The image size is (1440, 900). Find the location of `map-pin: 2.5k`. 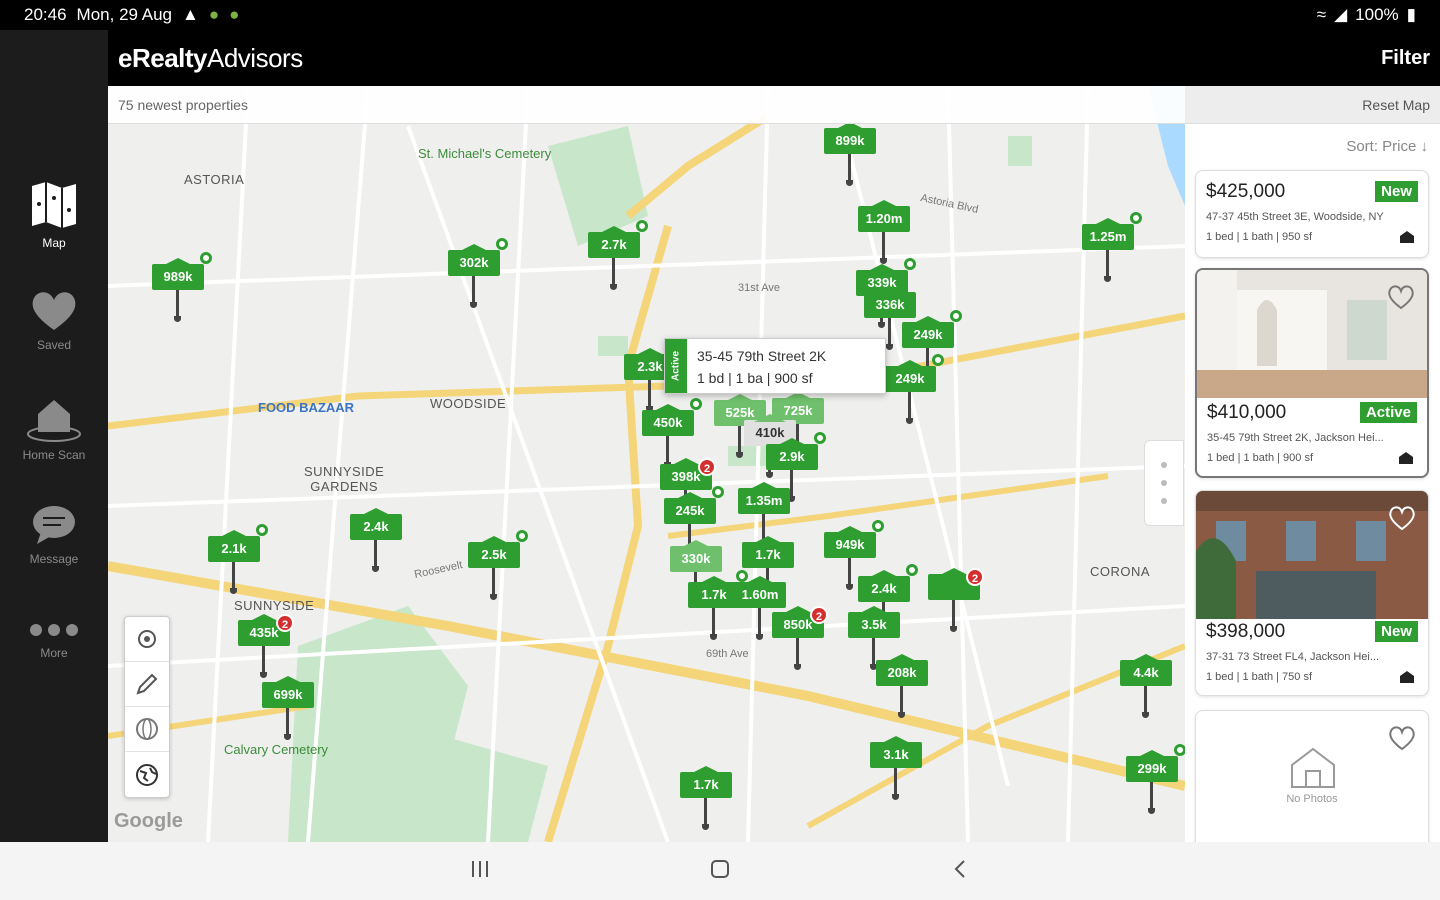

map-pin: 2.5k is located at coordinates (498, 566).